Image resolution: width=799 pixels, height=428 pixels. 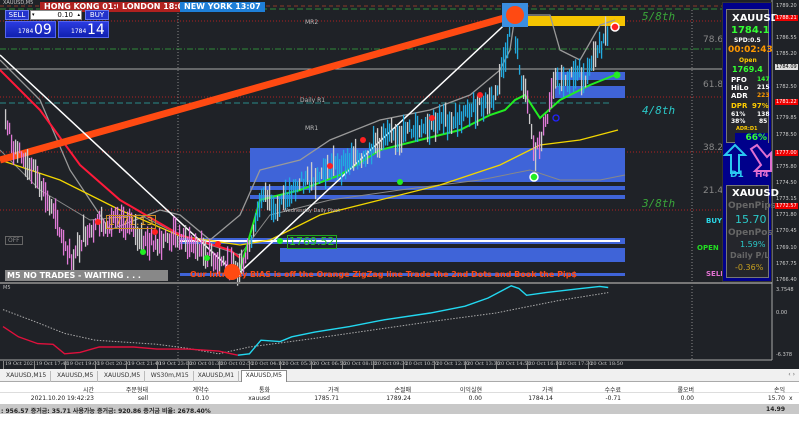 What do you see at coordinates (708, 248) in the screenshot?
I see `signal-open: OPEN` at bounding box center [708, 248].